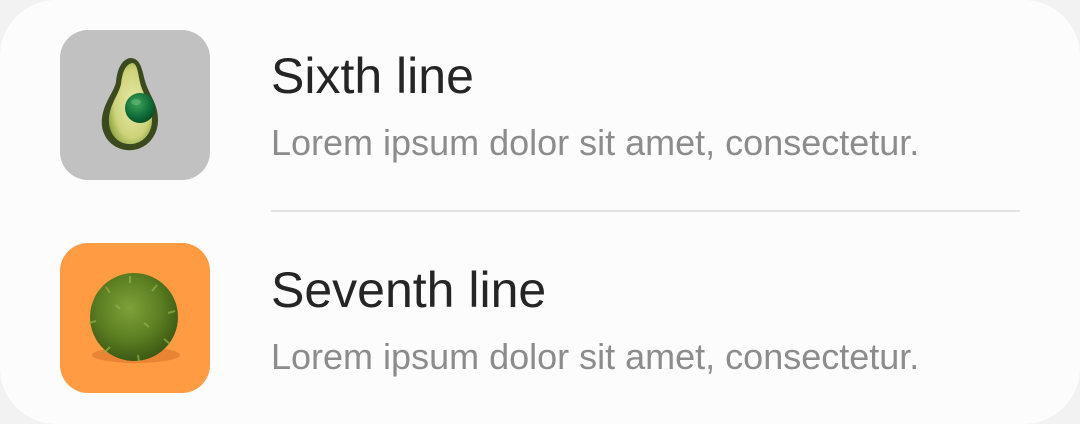 Image resolution: width=1080 pixels, height=424 pixels. Describe the element at coordinates (129, 104) in the screenshot. I see `avocado-icon` at that location.